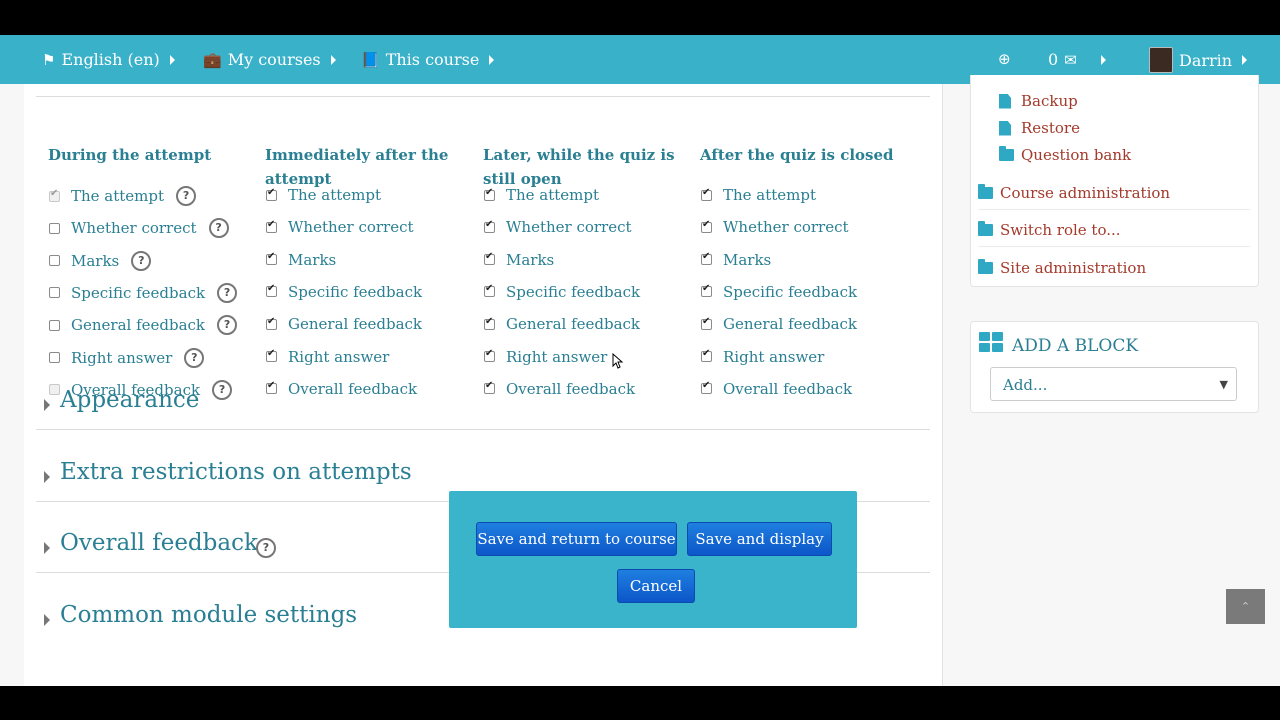 Image resolution: width=1280 pixels, height=720 pixels. Describe the element at coordinates (129, 400) in the screenshot. I see `section-title: Appearance` at that location.